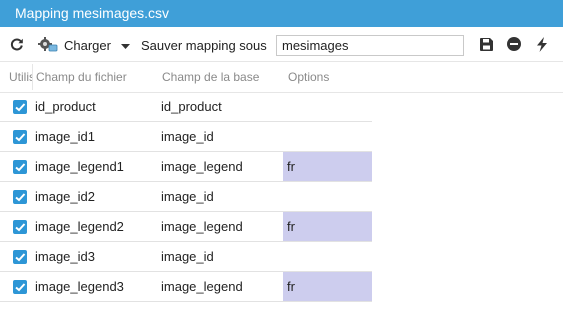 The width and height of the screenshot is (563, 319). I want to click on remove-icon, so click(514, 45).